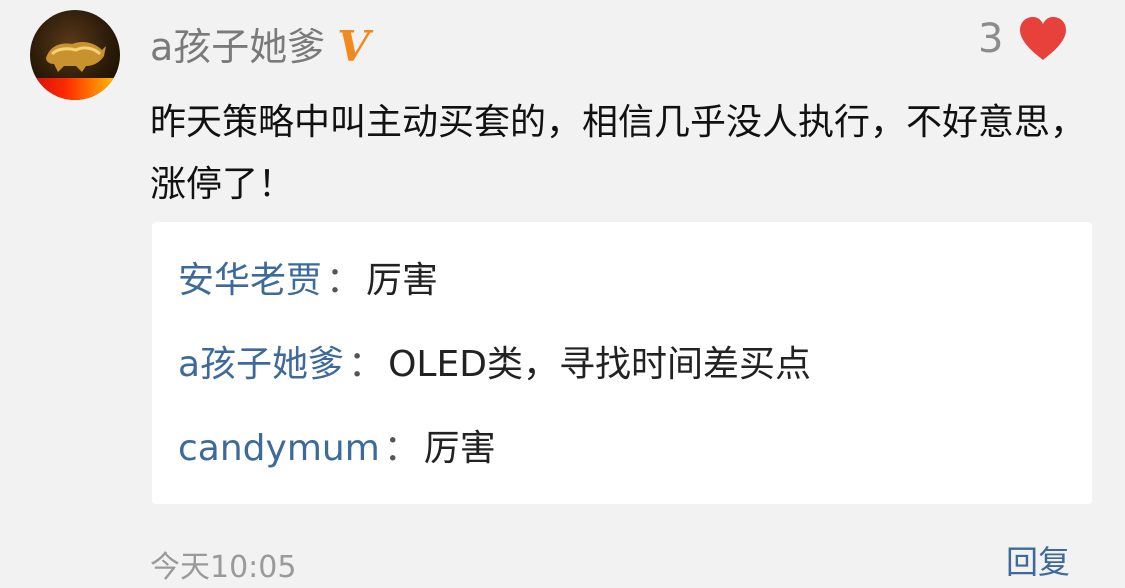 The width and height of the screenshot is (1125, 588). Describe the element at coordinates (991, 39) in the screenshot. I see `like-count: 3` at that location.